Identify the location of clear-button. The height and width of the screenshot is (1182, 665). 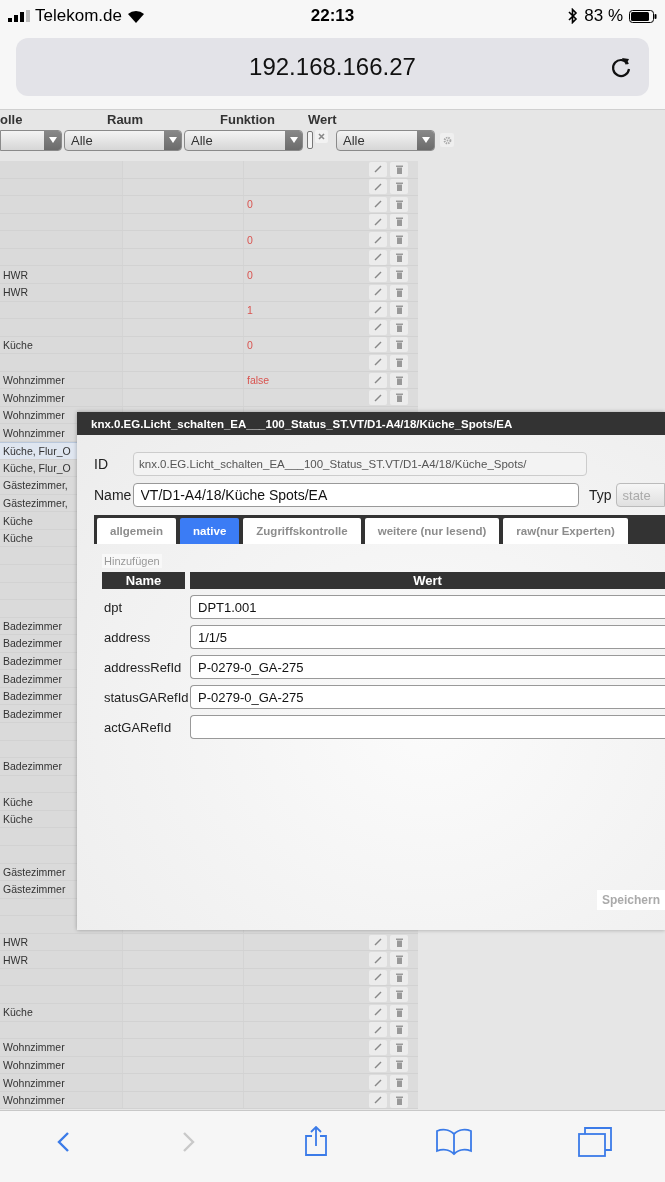
(321, 136).